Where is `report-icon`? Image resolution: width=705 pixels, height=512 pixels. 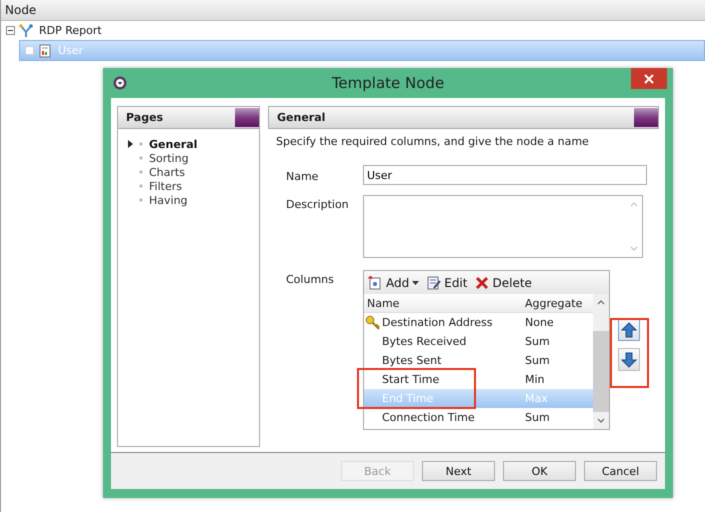 report-icon is located at coordinates (45, 51).